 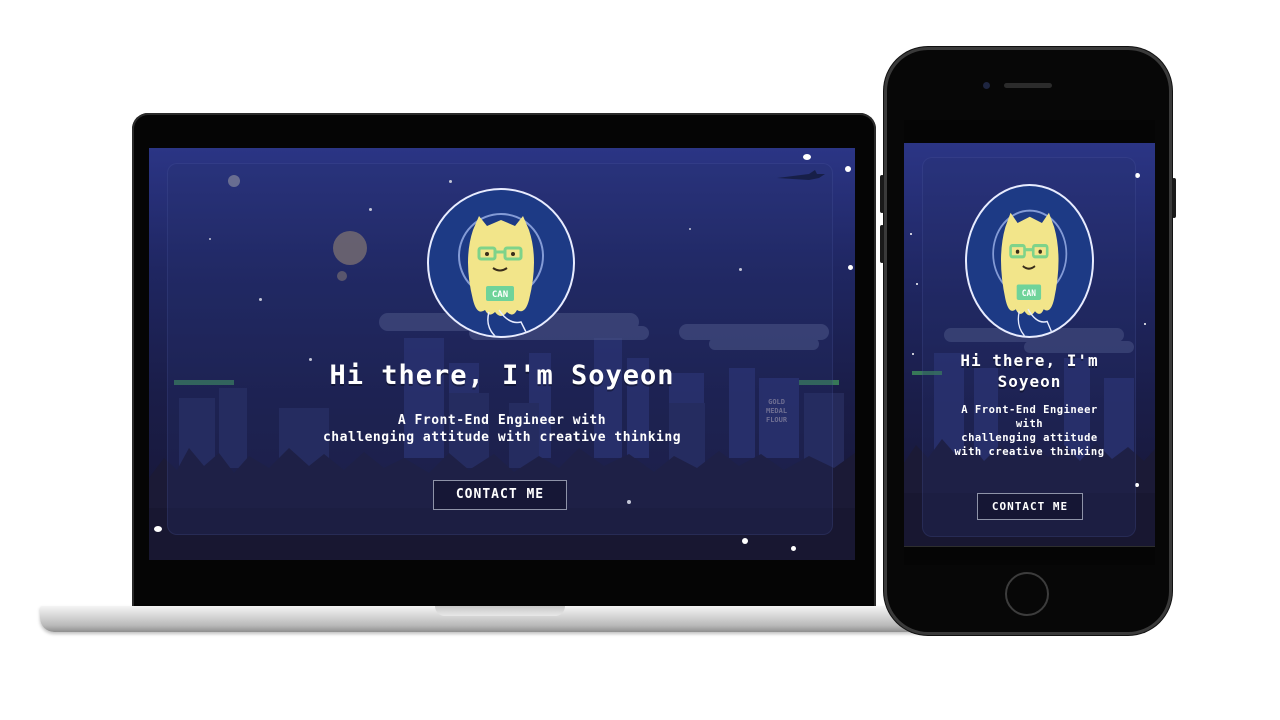 What do you see at coordinates (500, 295) in the screenshot?
I see `svg-text: CAN` at bounding box center [500, 295].